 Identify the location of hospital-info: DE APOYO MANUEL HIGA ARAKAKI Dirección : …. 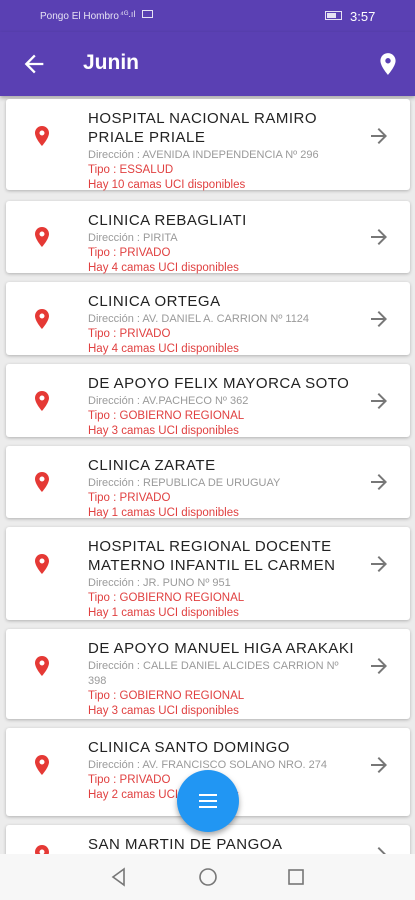
(222, 679).